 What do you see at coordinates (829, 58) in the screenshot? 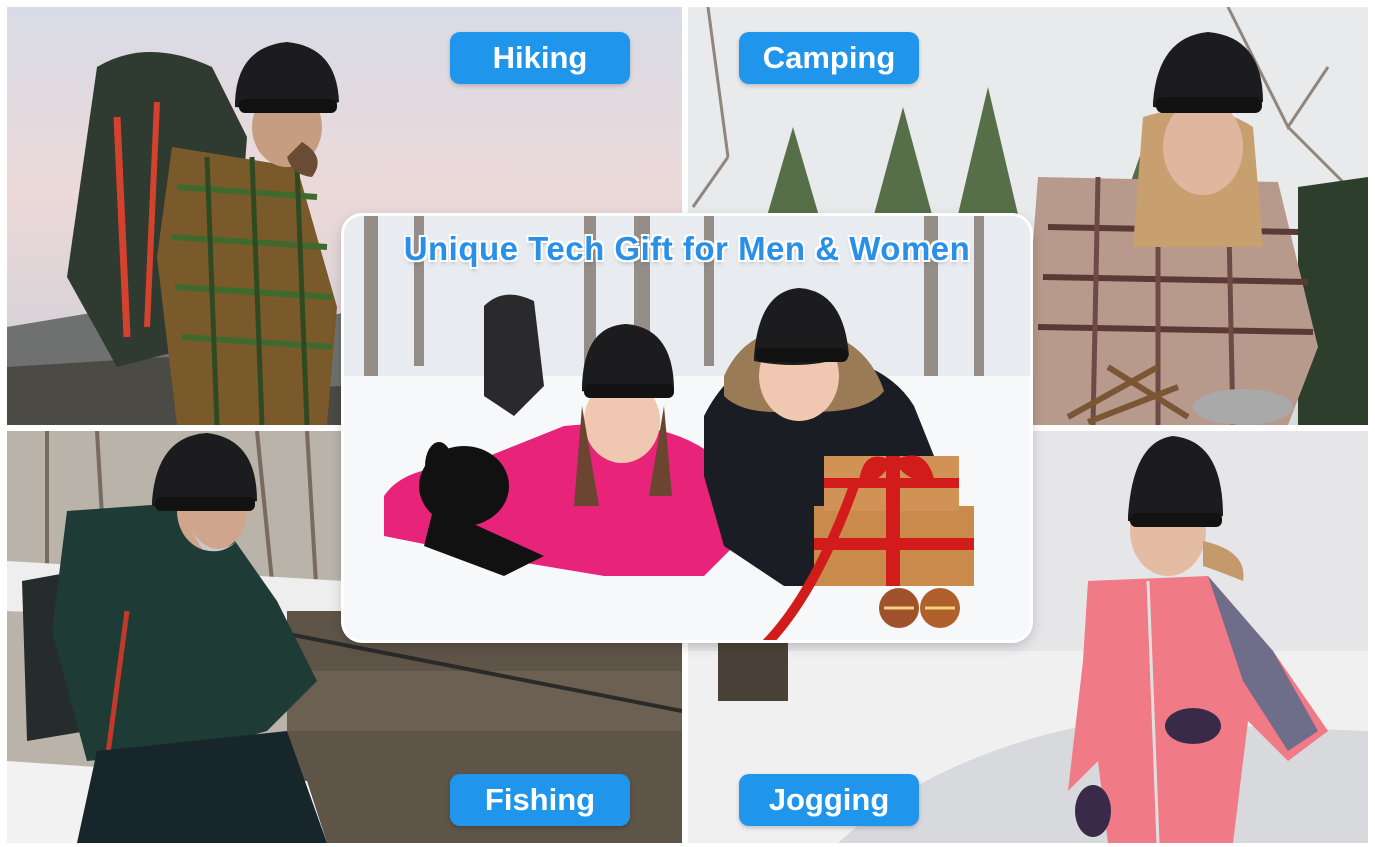
I see `camping-label: Camping` at bounding box center [829, 58].